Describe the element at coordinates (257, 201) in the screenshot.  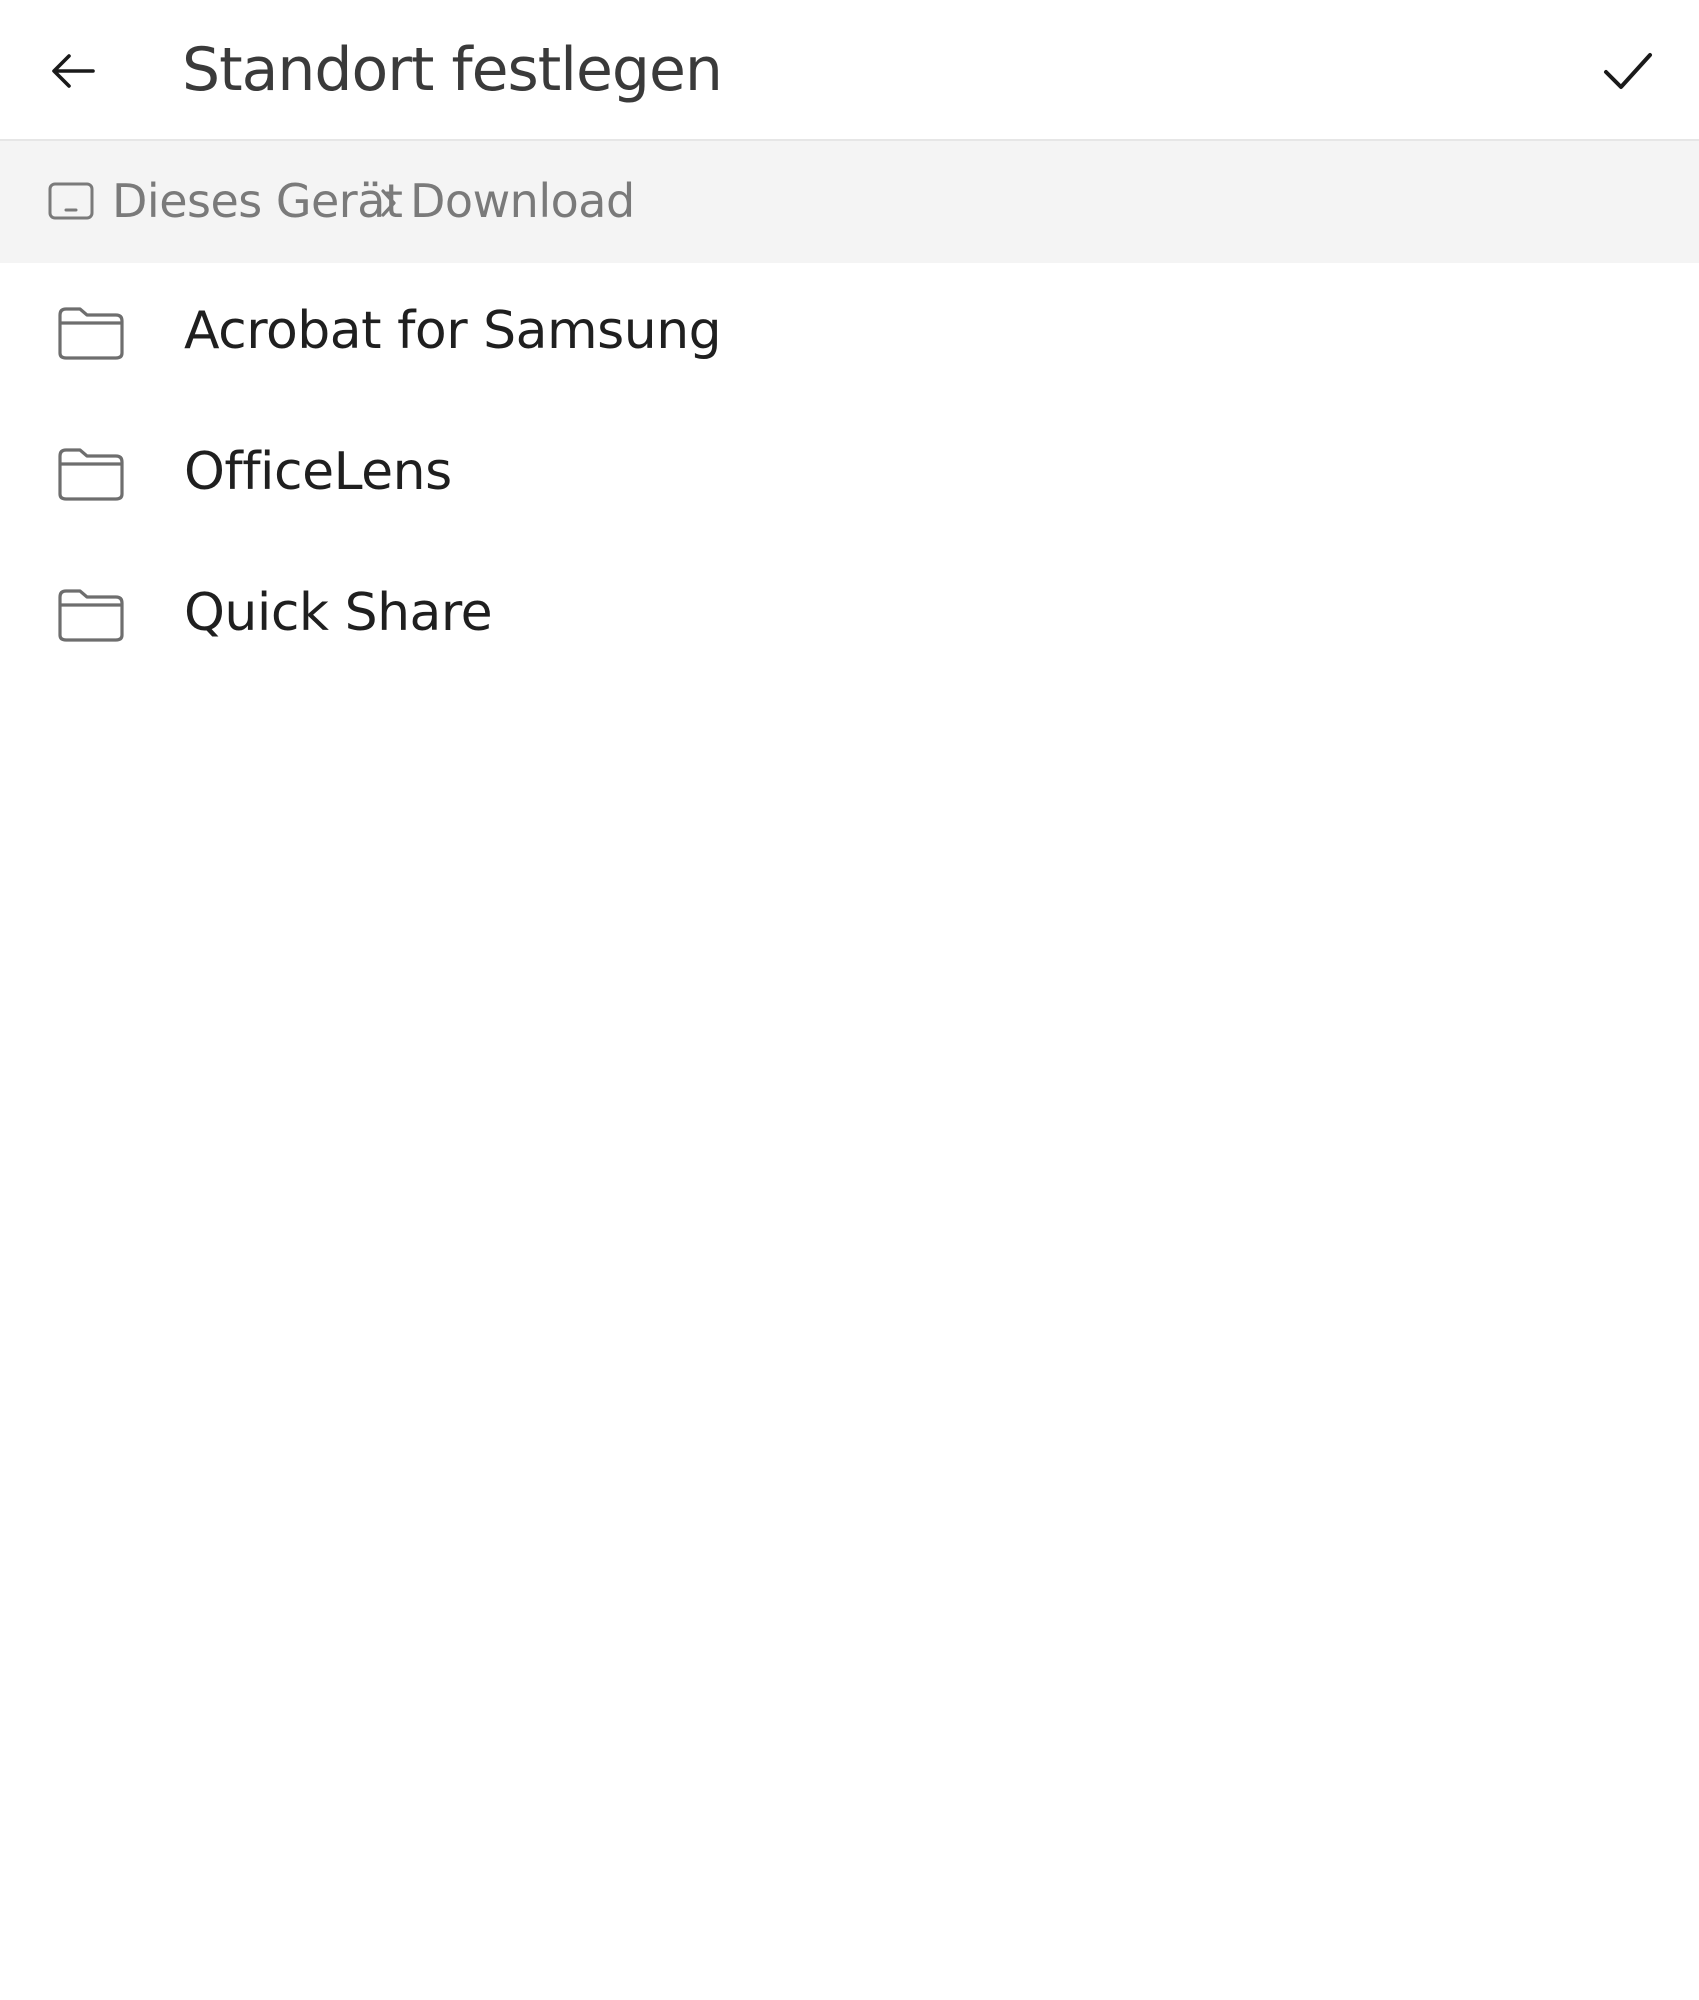
I see `breadcrumb-item-device: Dieses Gerät` at that location.